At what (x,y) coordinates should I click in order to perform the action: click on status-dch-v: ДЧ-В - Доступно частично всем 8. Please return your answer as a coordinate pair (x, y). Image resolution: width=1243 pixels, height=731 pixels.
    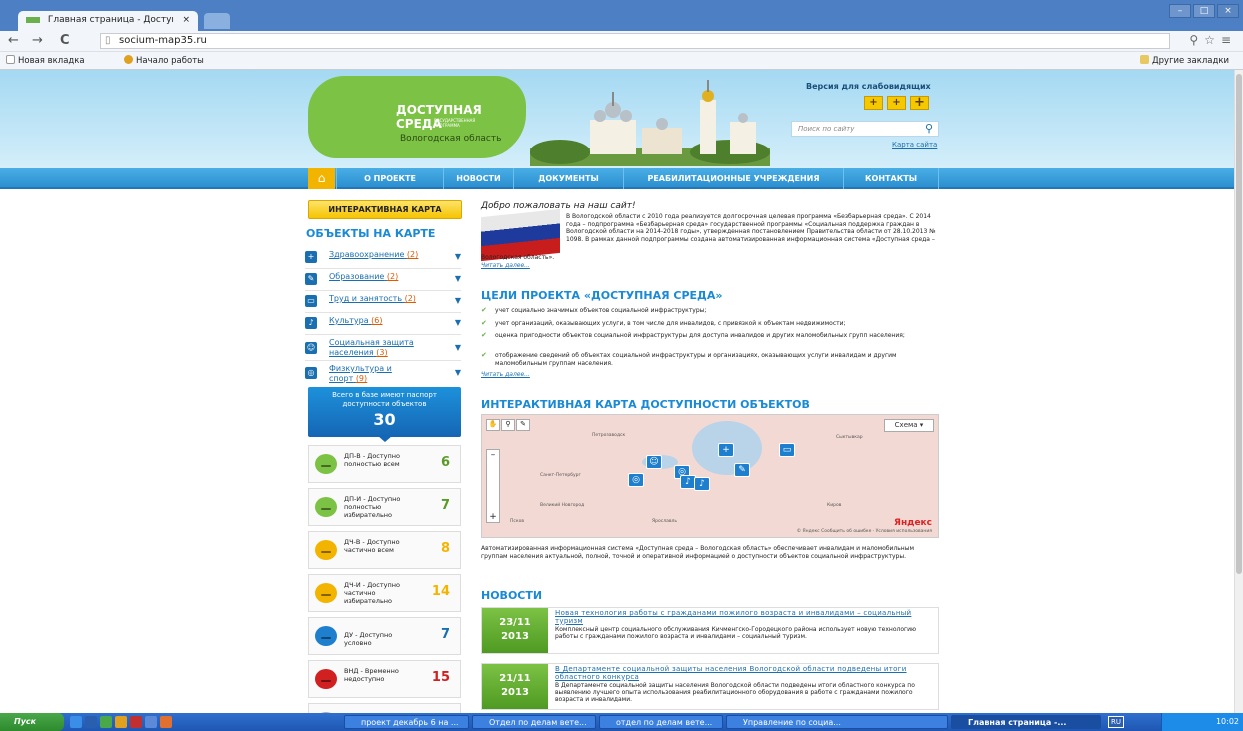
    Looking at the image, I should click on (384, 550).